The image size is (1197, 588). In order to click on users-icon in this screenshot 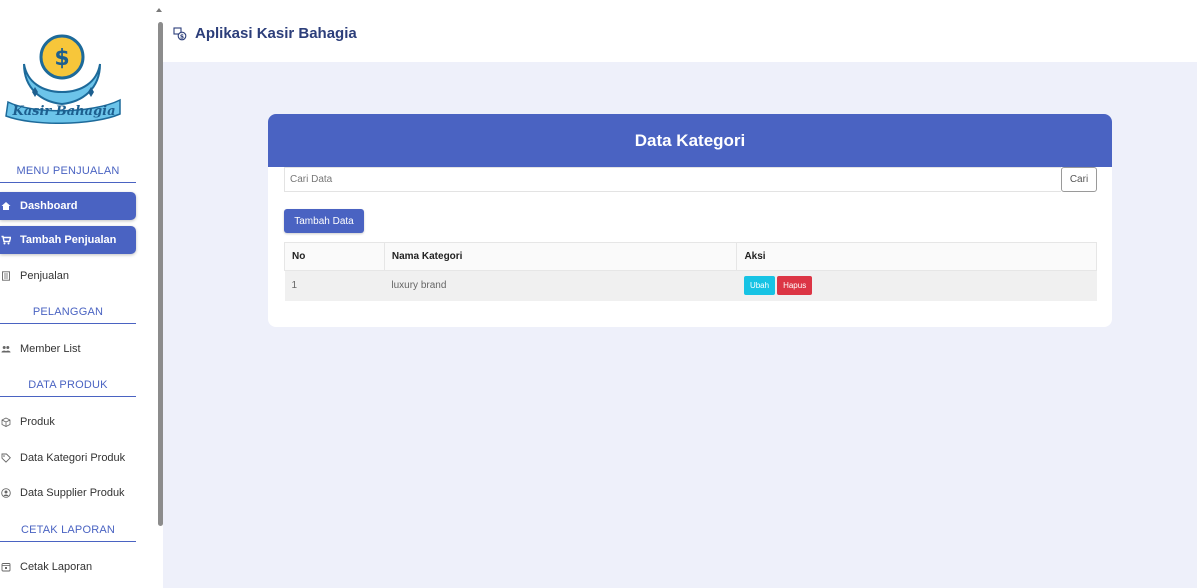, I will do `click(6, 349)`.